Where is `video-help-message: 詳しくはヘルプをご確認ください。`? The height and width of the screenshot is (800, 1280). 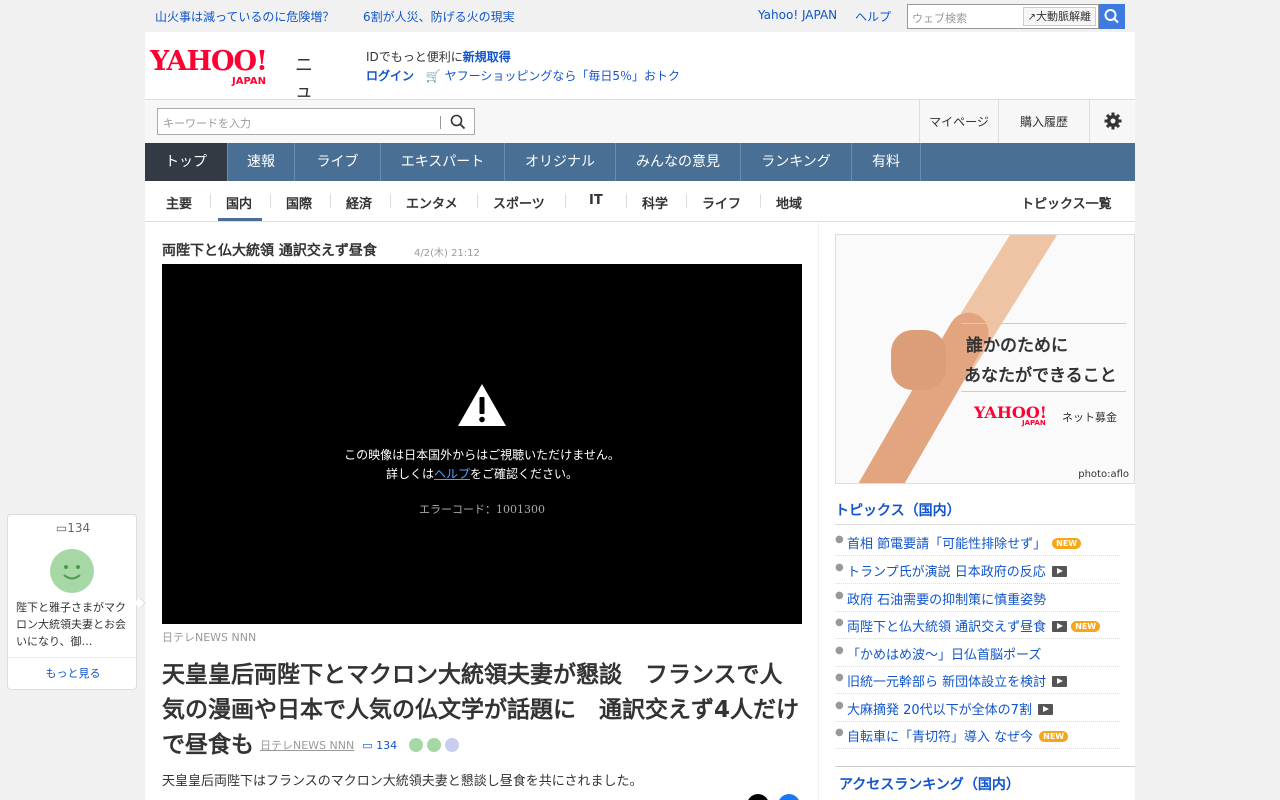
video-help-message: 詳しくはヘルプをご確認ください。 is located at coordinates (482, 473).